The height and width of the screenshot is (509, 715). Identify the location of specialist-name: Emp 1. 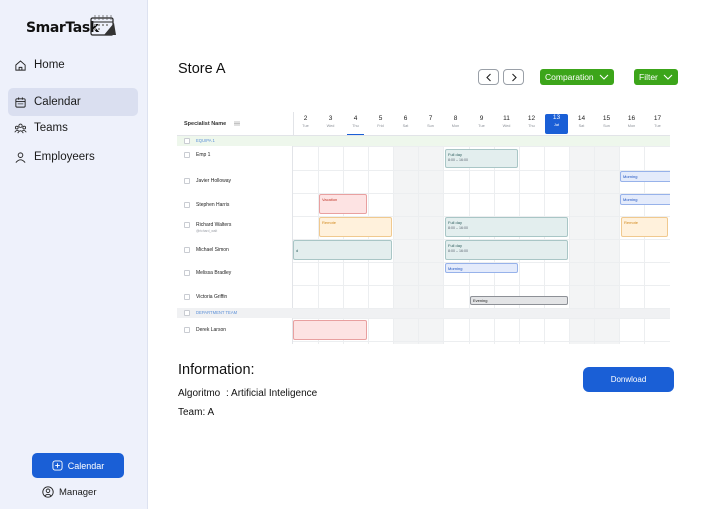
(203, 155).